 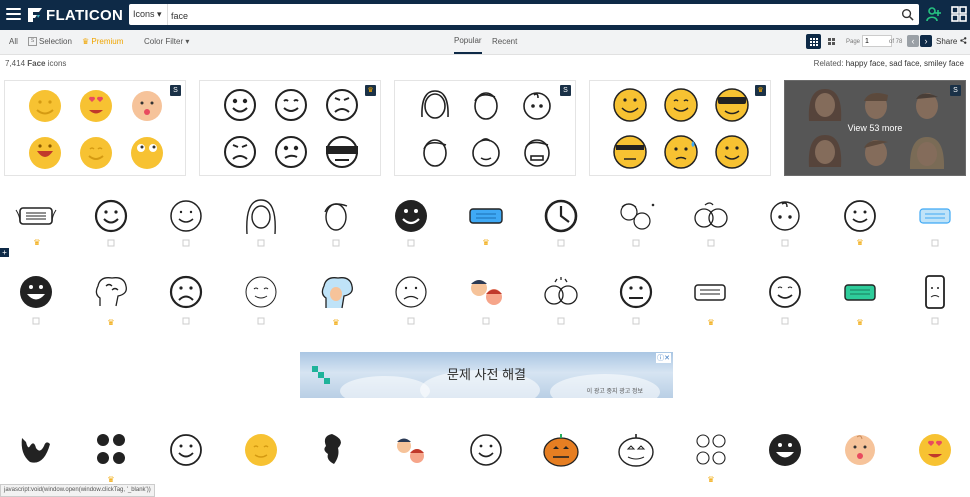 I want to click on filter-premium-label: Premium, so click(x=107, y=41).